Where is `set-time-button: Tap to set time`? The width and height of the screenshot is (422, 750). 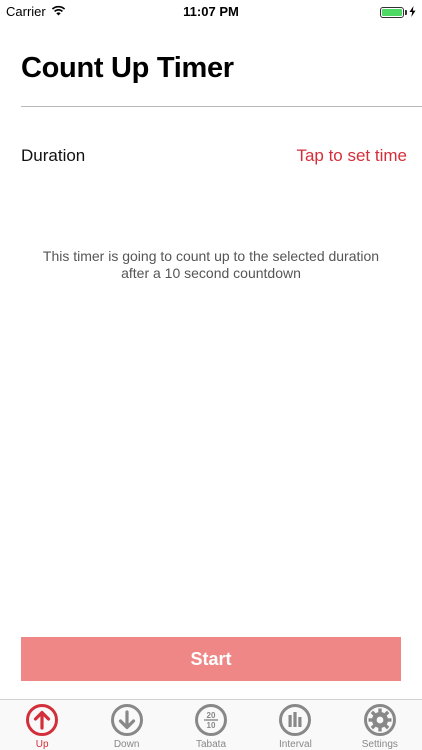 set-time-button: Tap to set time is located at coordinates (351, 156).